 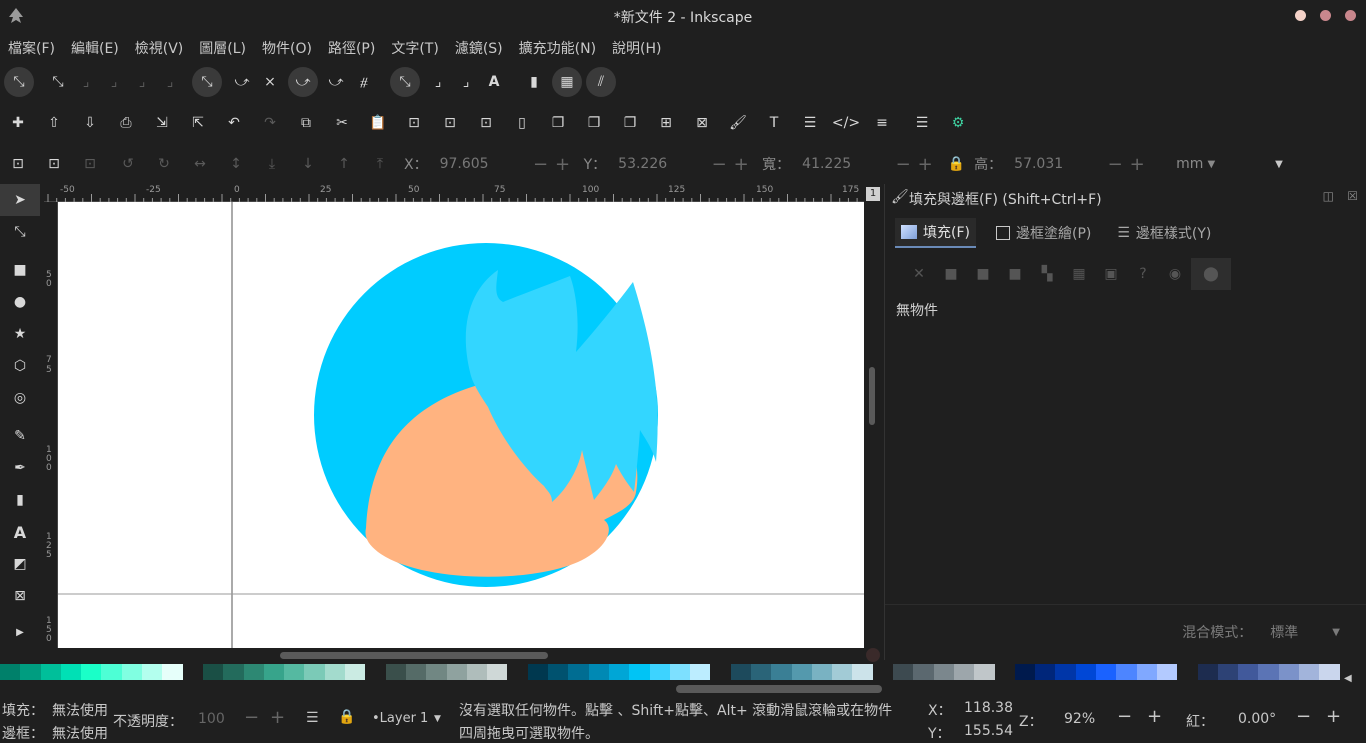 I want to click on flip-horizontal-icon: ↔, so click(x=200, y=164).